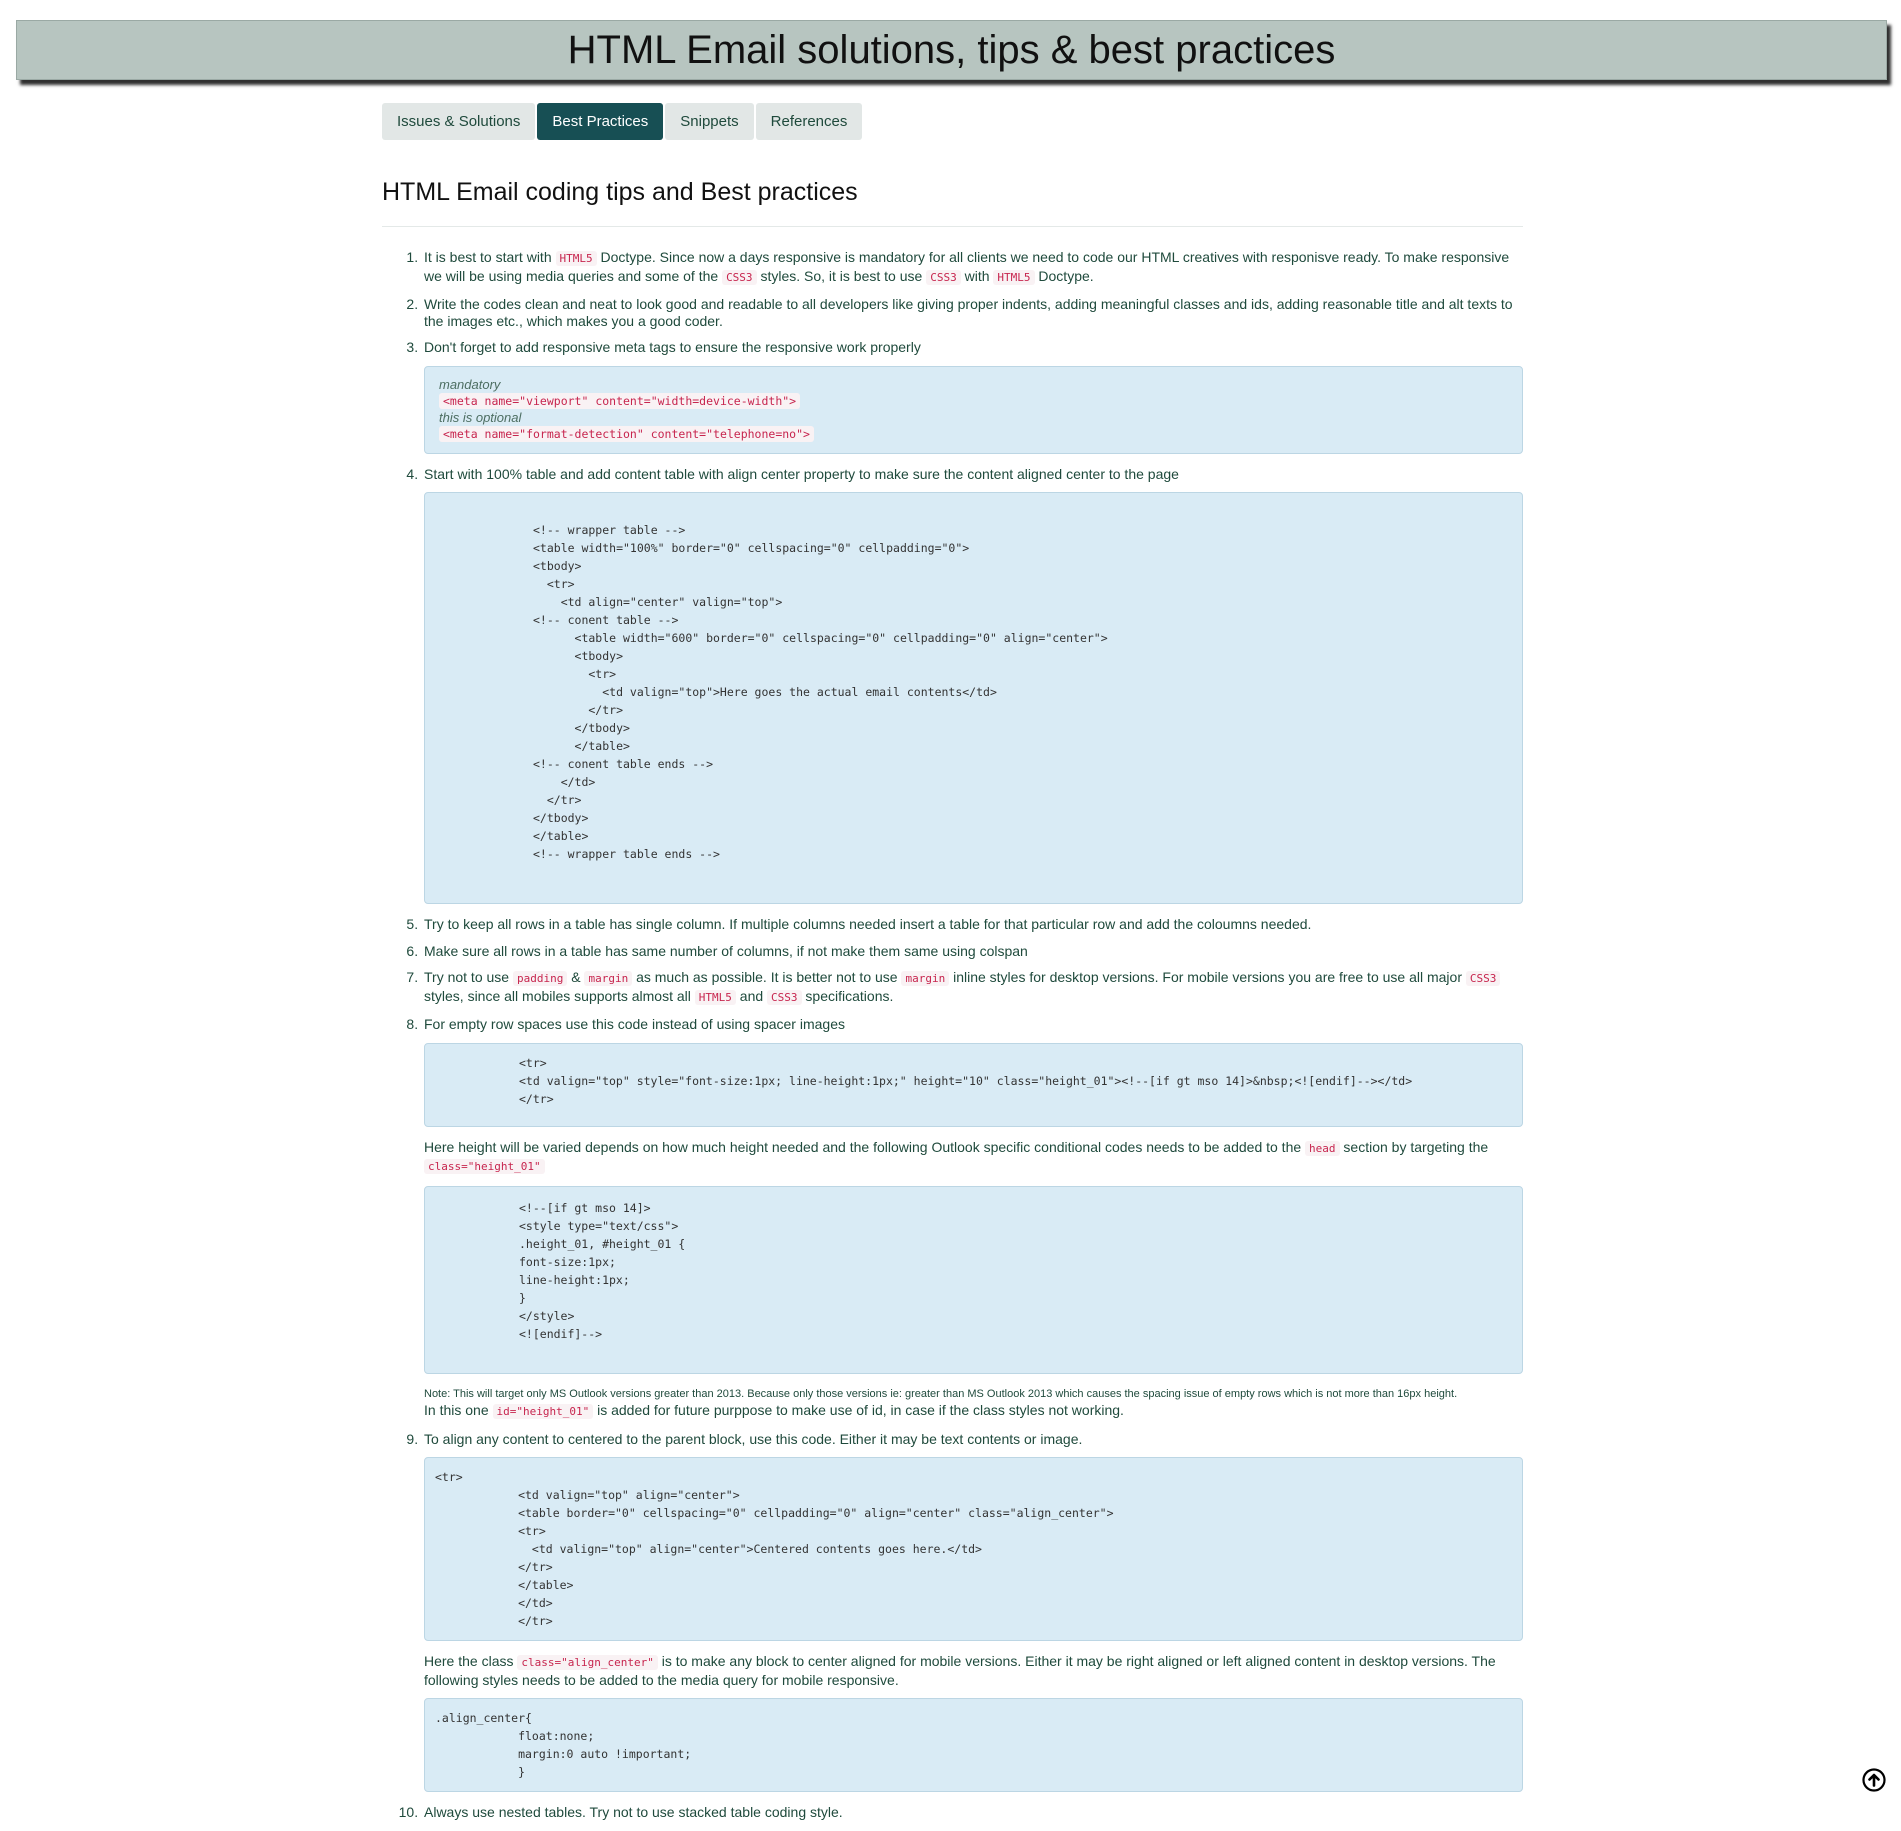 This screenshot has height=1831, width=1901. Describe the element at coordinates (459, 121) in the screenshot. I see `tab-issues-solutions: Issues & Solutions` at that location.